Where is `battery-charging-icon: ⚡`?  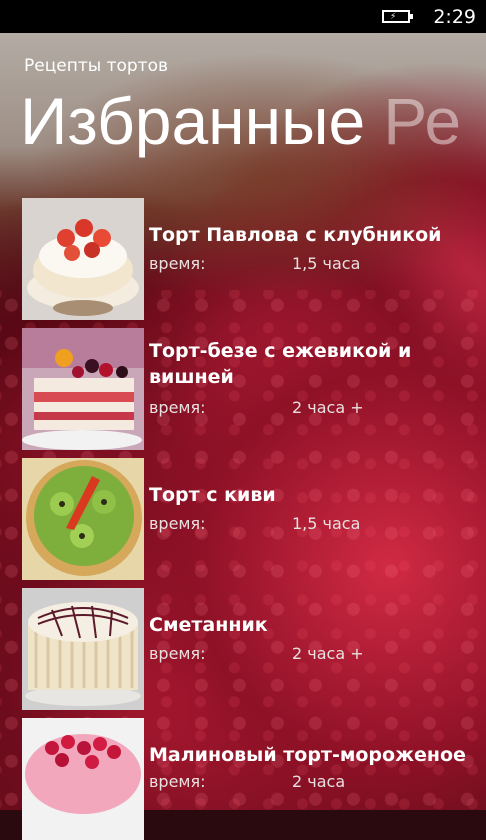
battery-charging-icon: ⚡ is located at coordinates (397, 16).